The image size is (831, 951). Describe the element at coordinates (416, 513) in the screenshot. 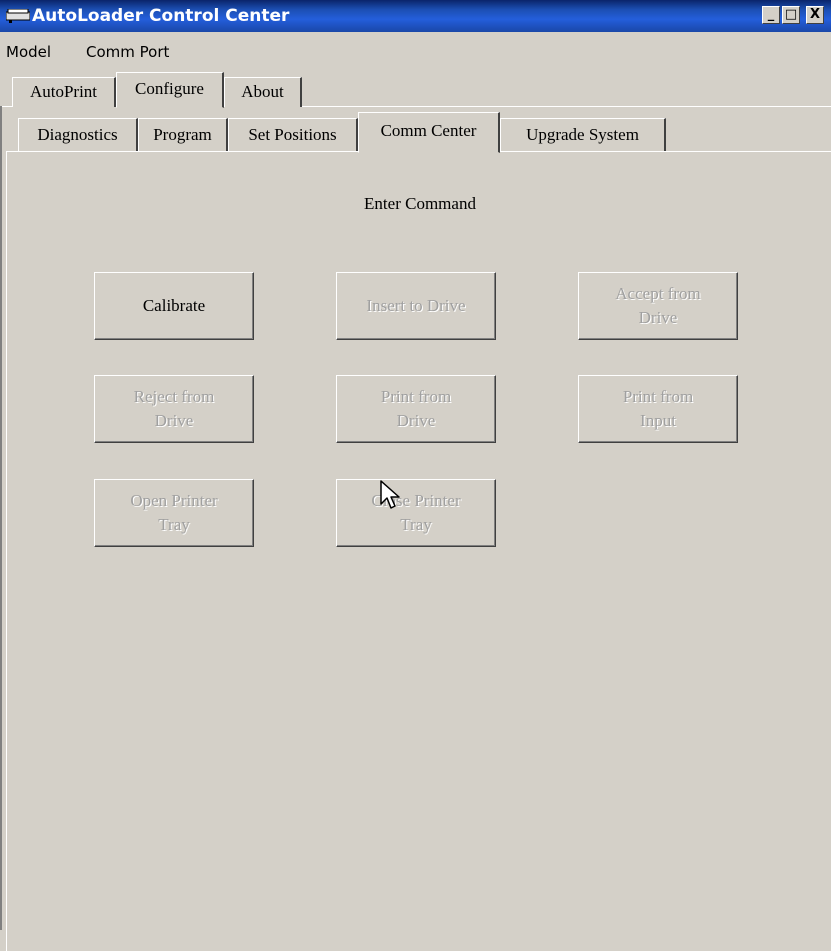

I see `close-printer-tray-button: Close Printer Tray` at that location.